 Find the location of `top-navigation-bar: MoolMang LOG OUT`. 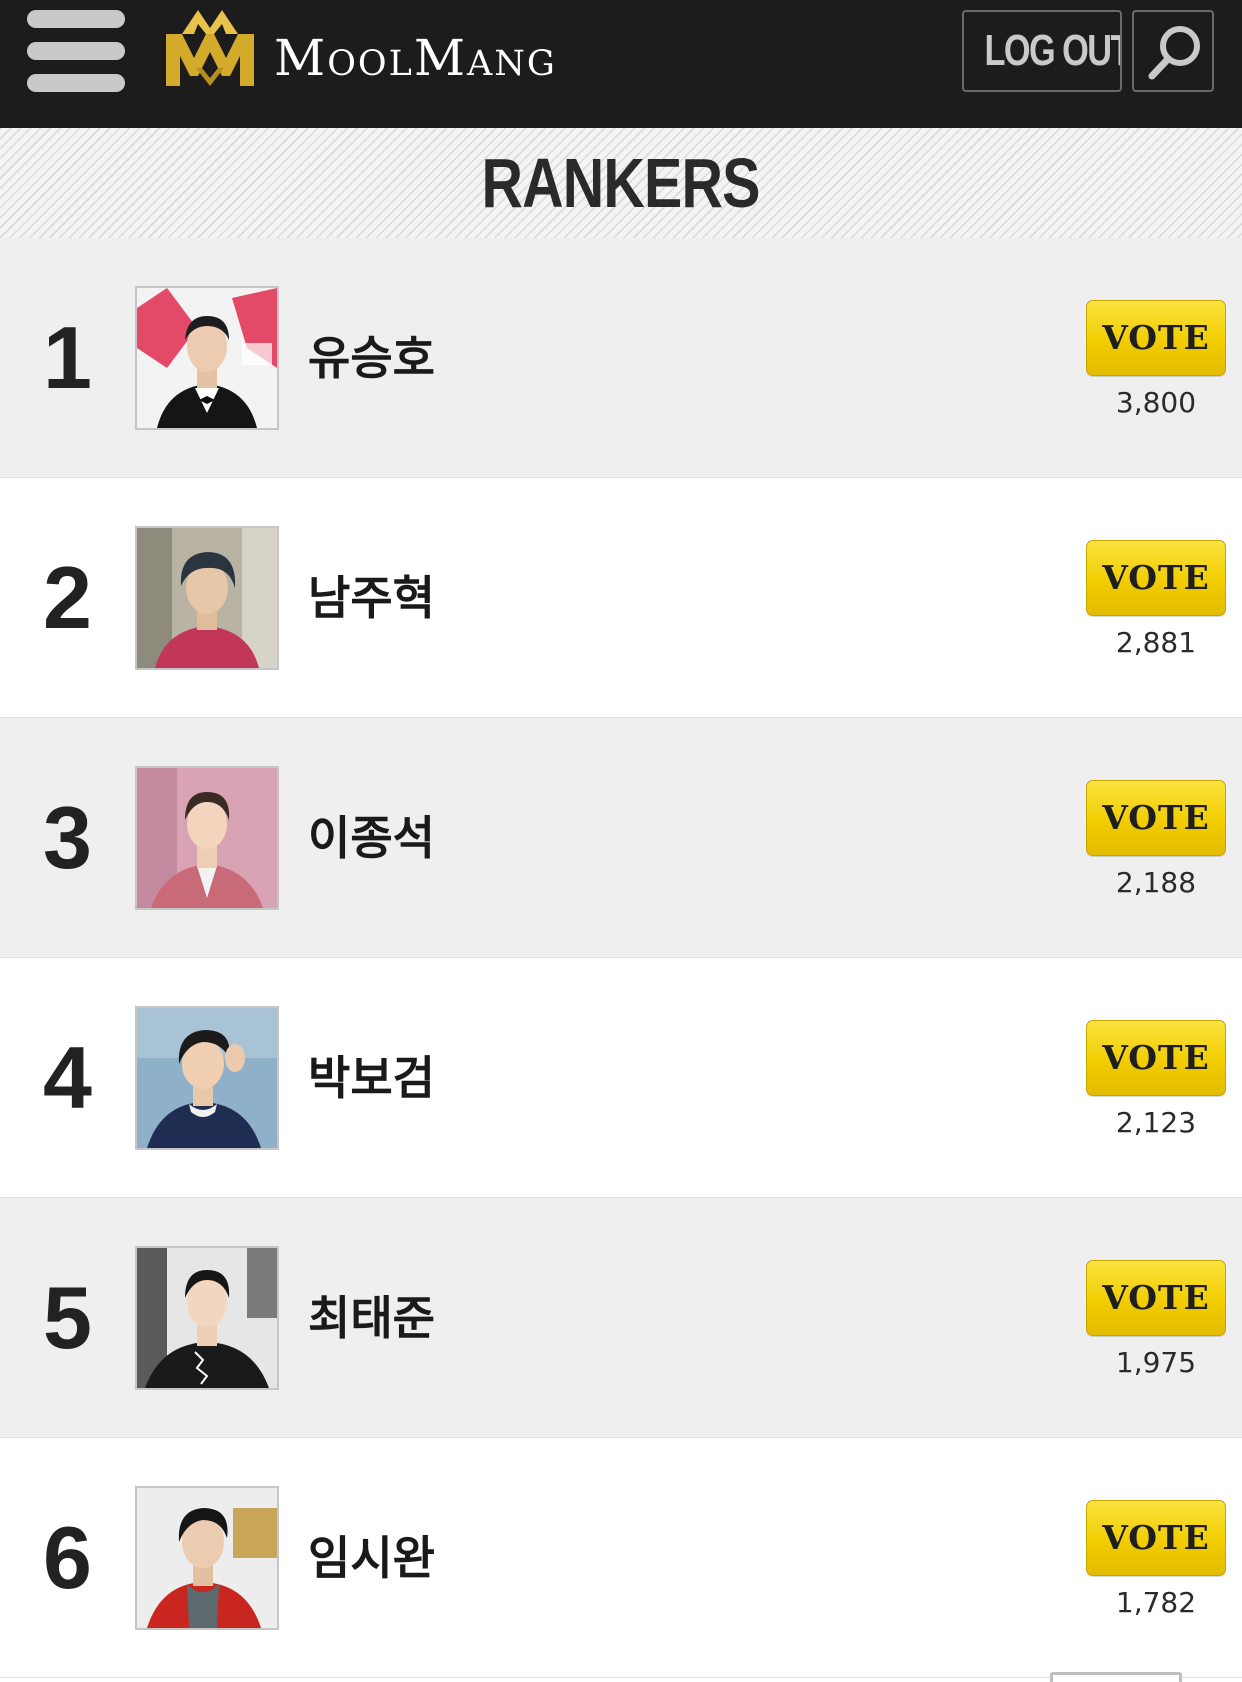

top-navigation-bar: MoolMang LOG OUT is located at coordinates (621, 64).